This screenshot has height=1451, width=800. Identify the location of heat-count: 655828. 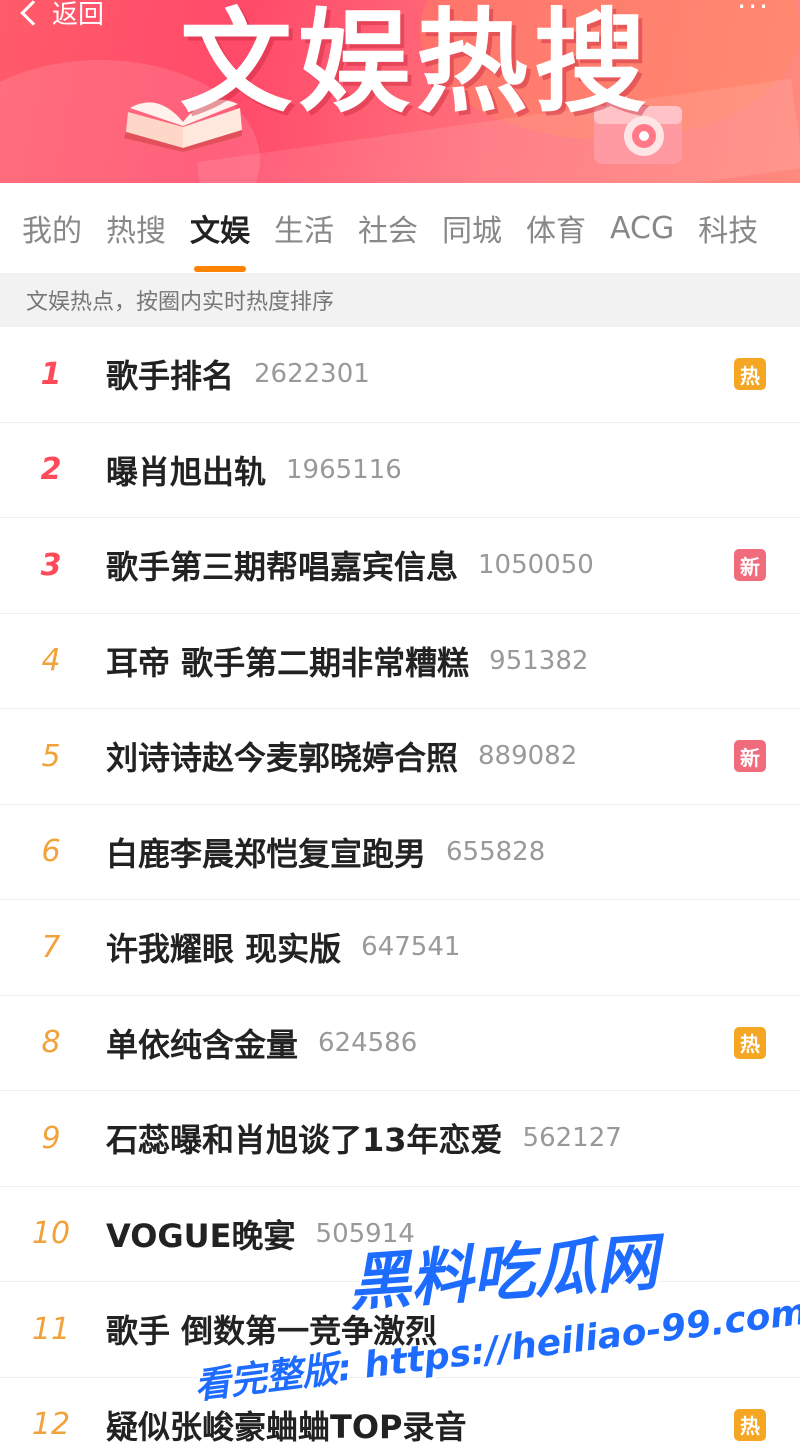
(496, 851).